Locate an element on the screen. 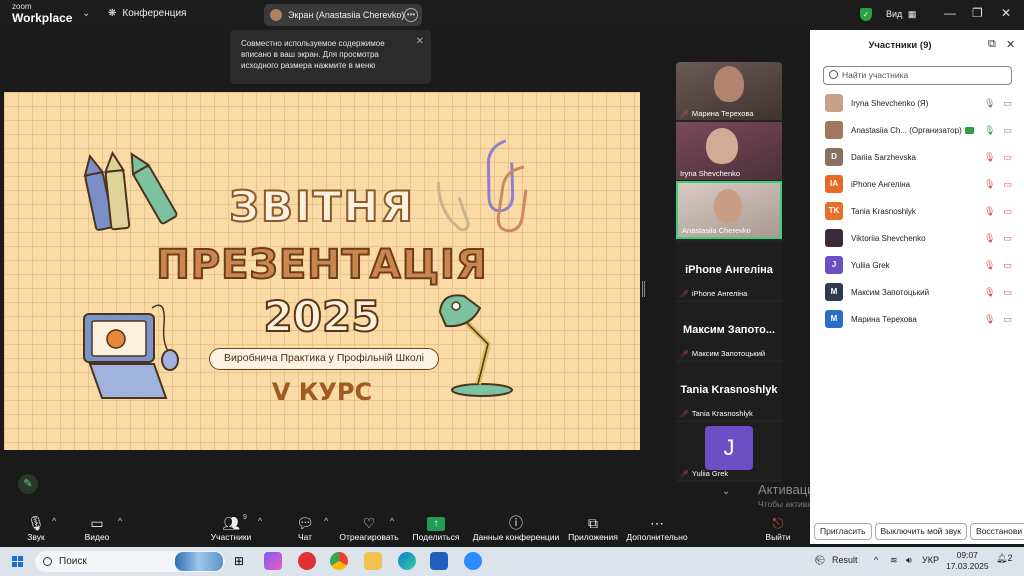 The height and width of the screenshot is (576, 1024). paw-icon: ❋ is located at coordinates (112, 13).